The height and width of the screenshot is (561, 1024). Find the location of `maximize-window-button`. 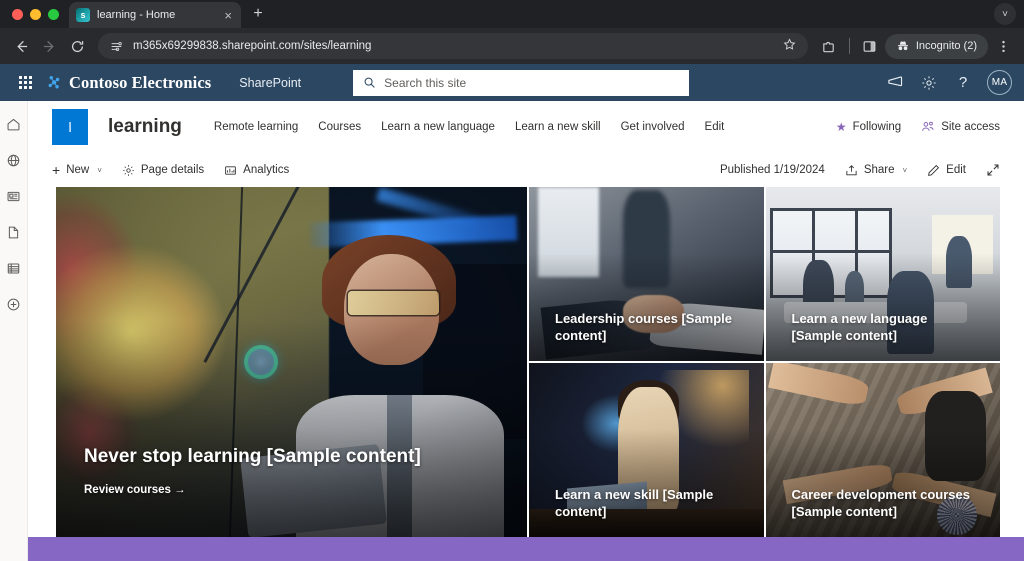

maximize-window-button is located at coordinates (53, 14).